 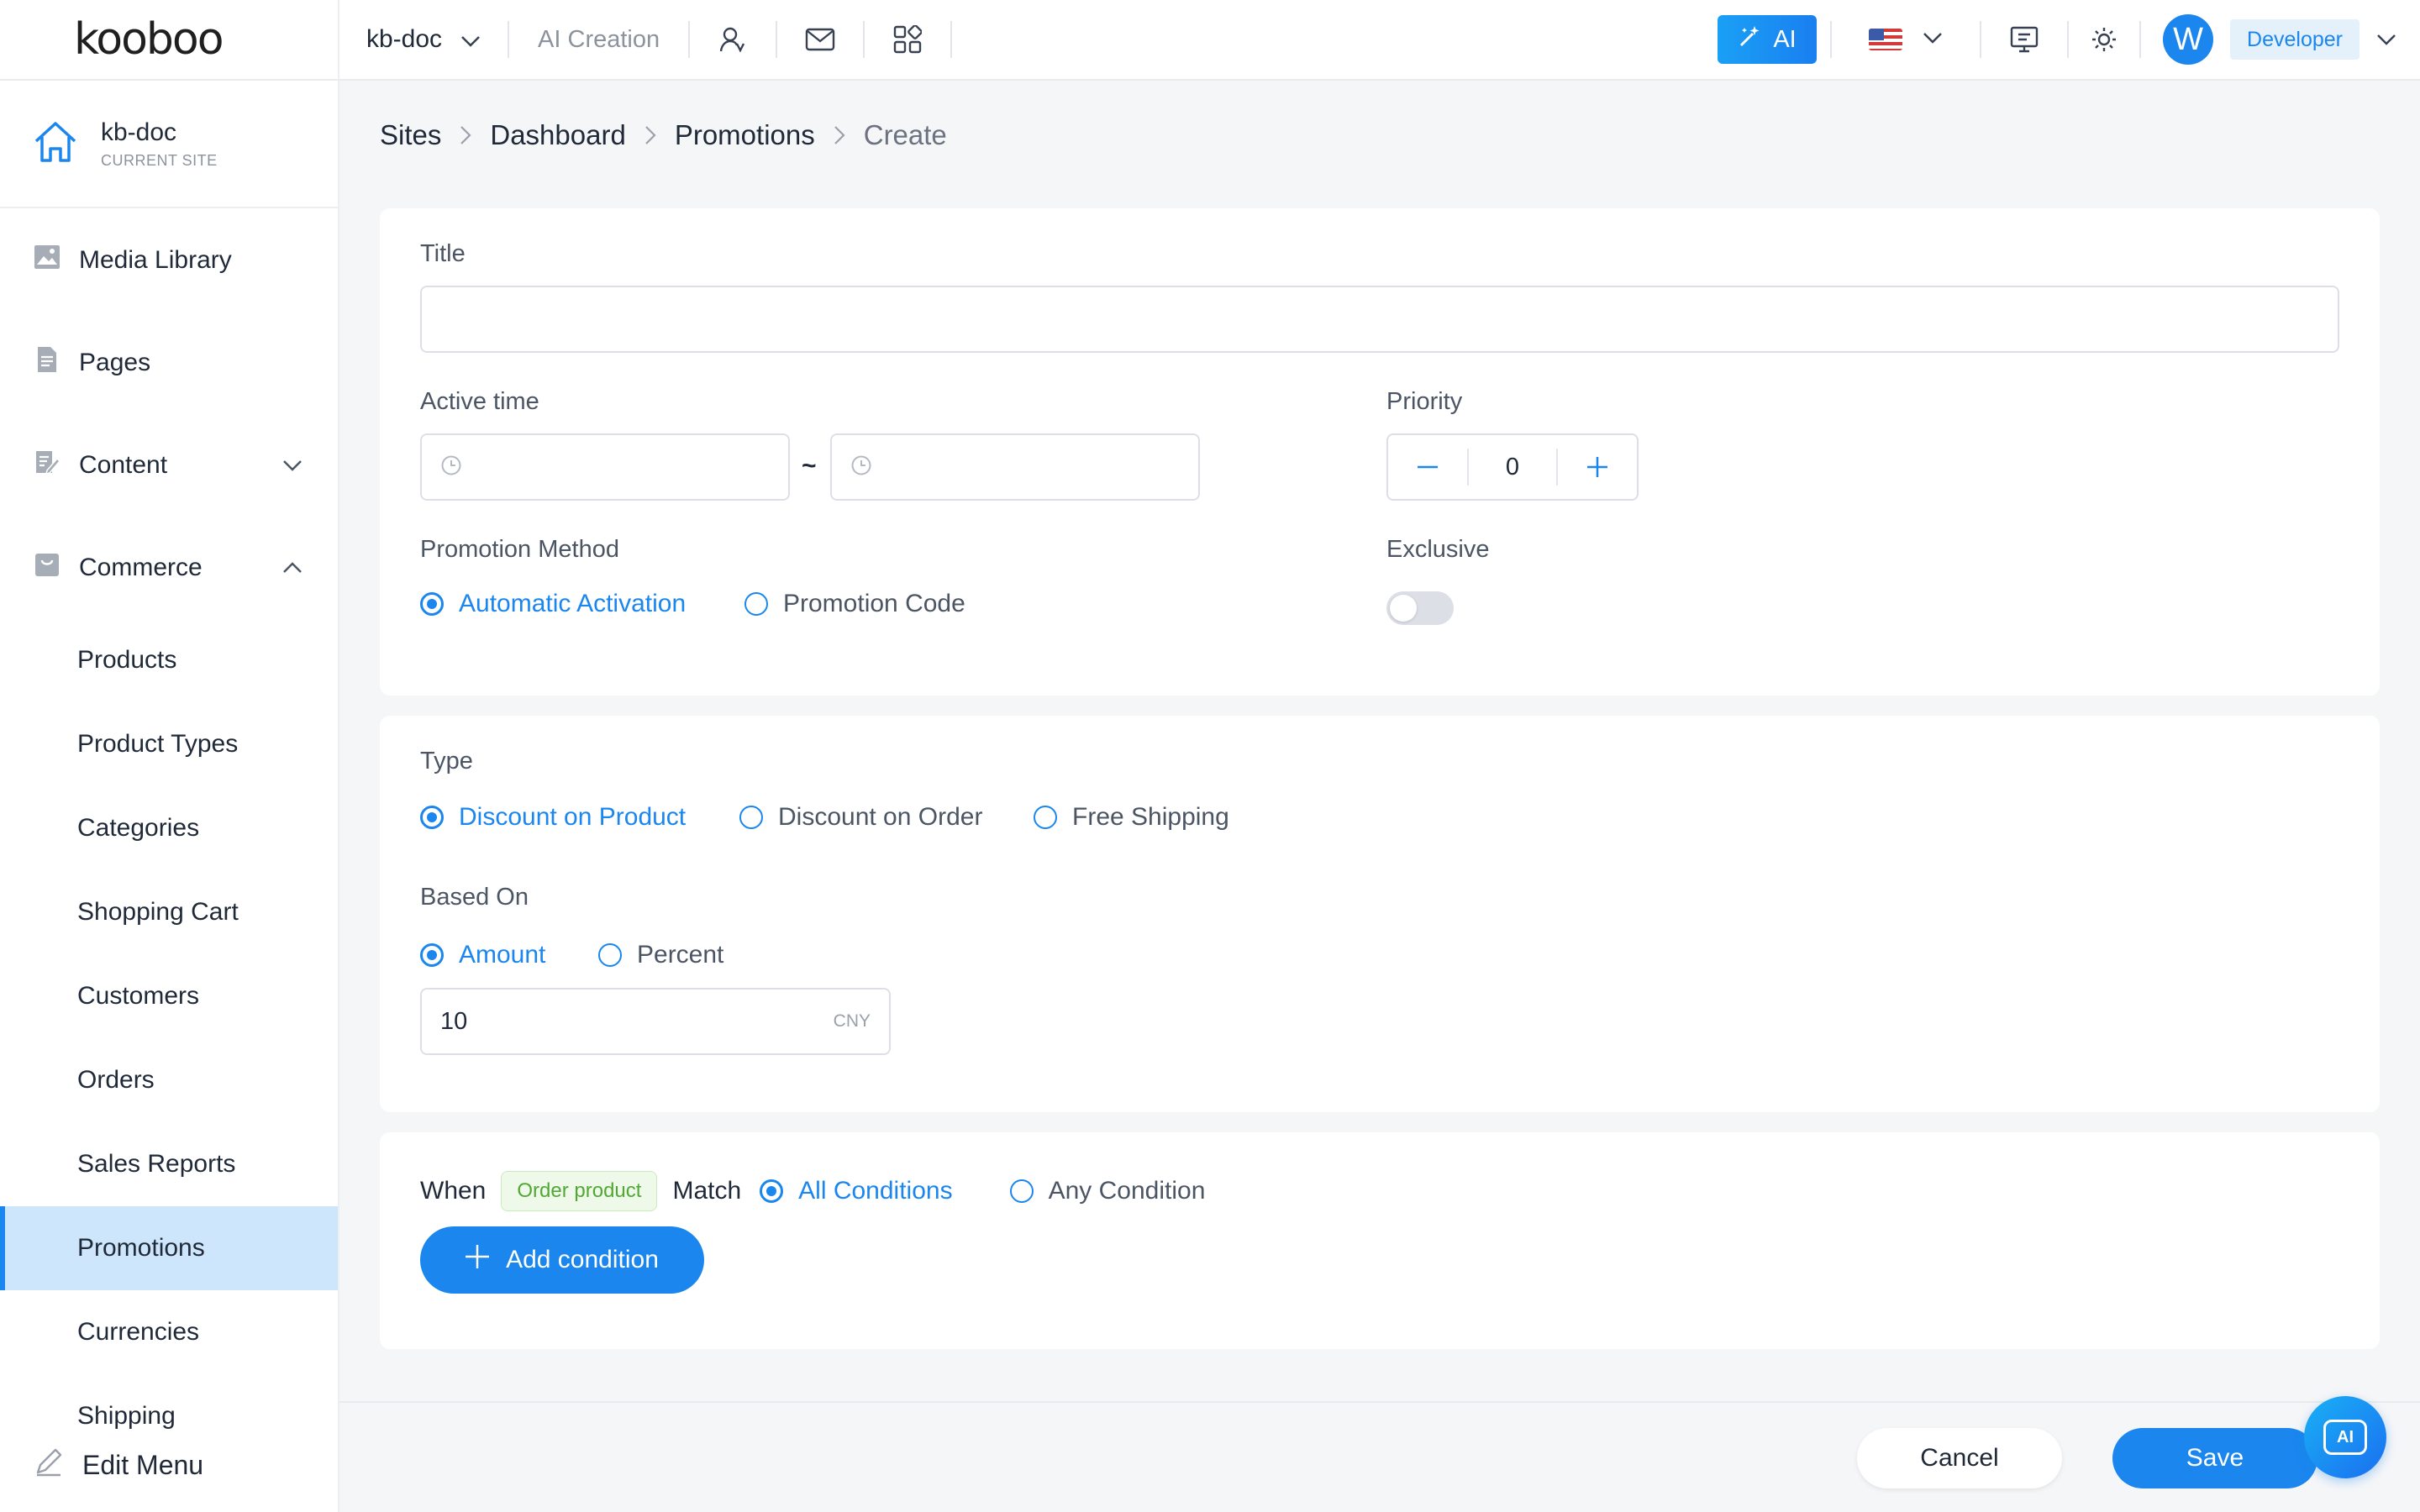 I want to click on type-label: Type, so click(x=447, y=761).